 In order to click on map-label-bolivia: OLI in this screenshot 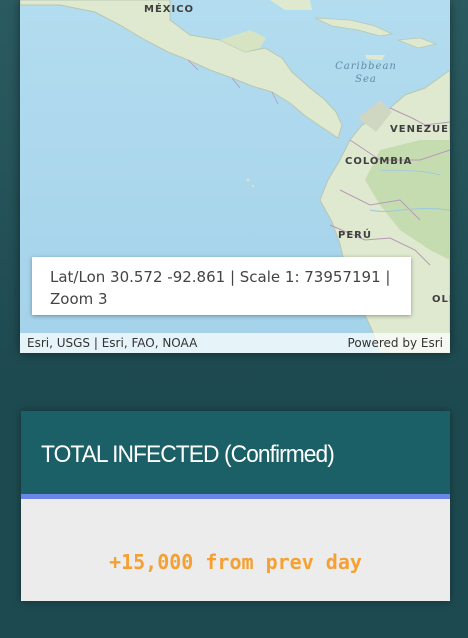, I will do `click(441, 299)`.